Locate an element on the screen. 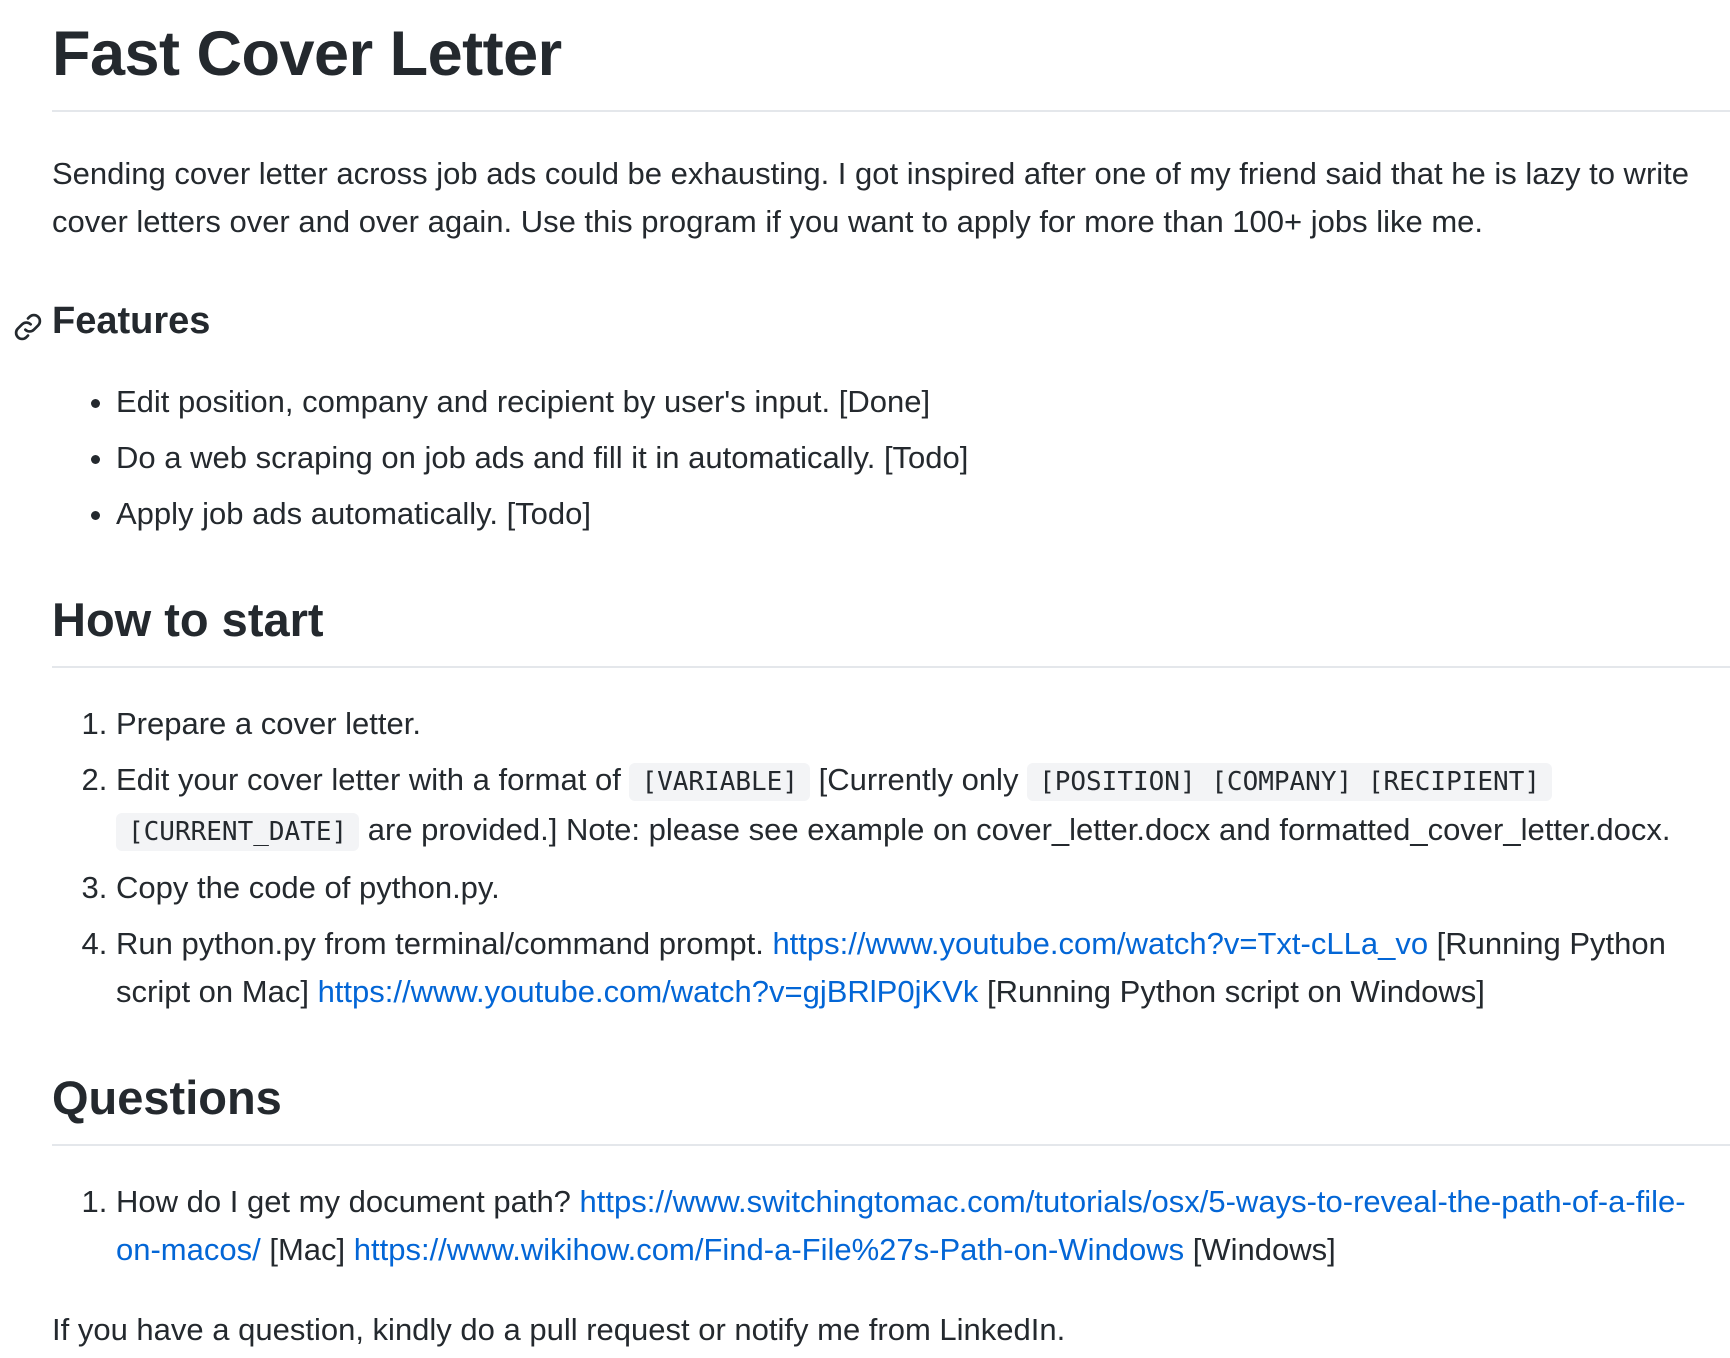 This screenshot has width=1730, height=1358. questions-divider is located at coordinates (891, 1145).